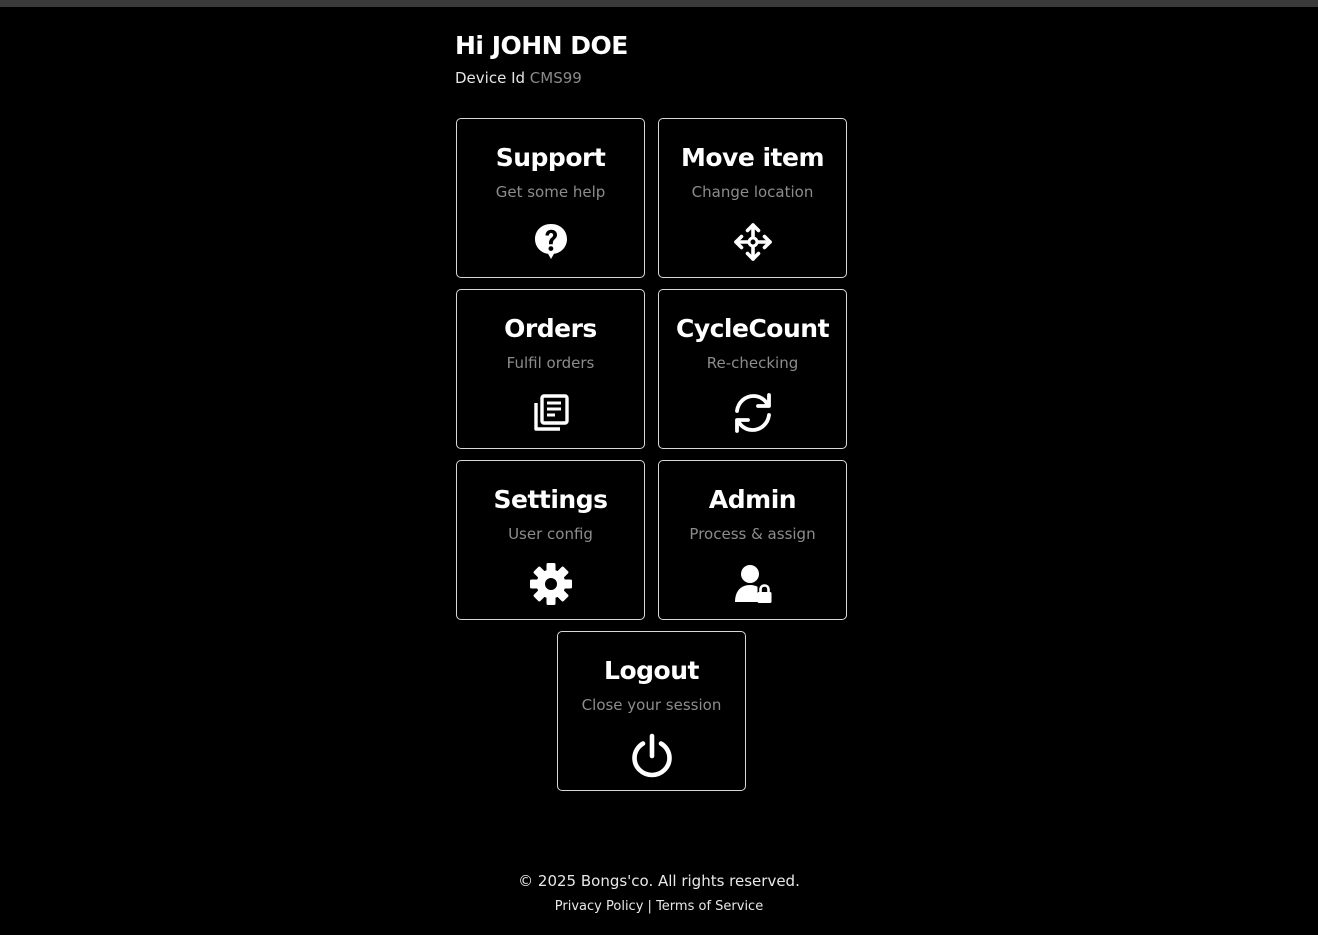  What do you see at coordinates (541, 45) in the screenshot?
I see `greeting-title: Hi JOHN DOE` at bounding box center [541, 45].